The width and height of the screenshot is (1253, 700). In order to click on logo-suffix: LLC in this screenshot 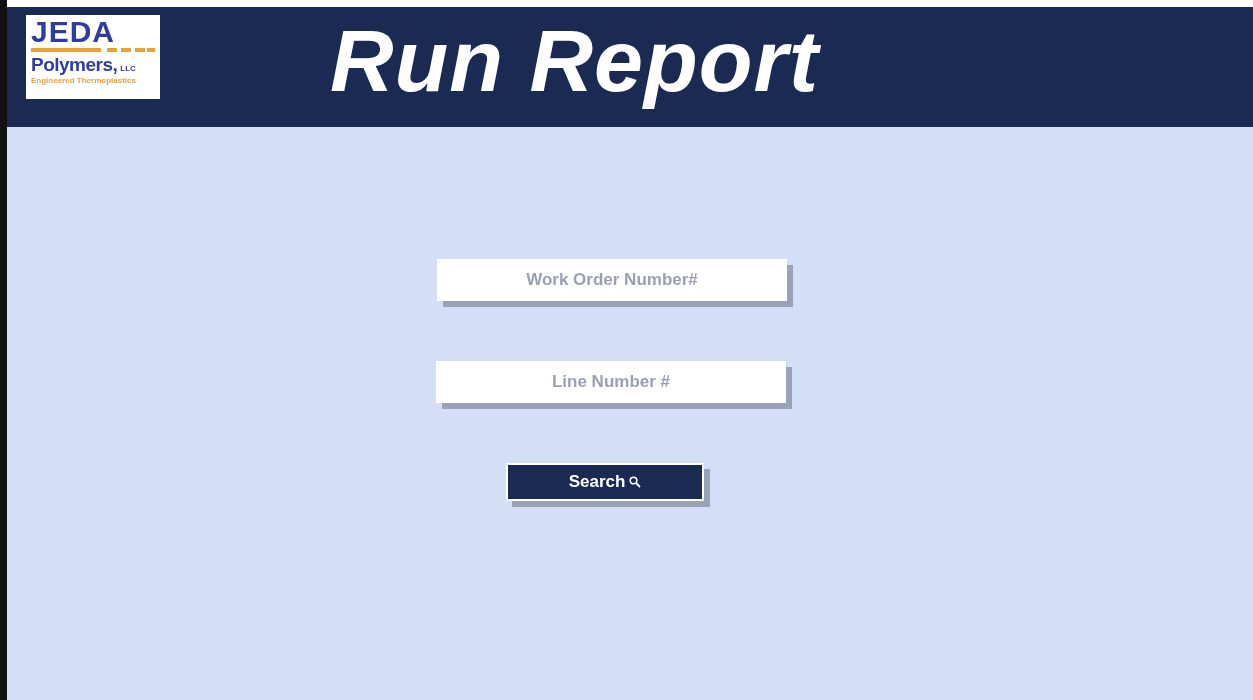, I will do `click(128, 68)`.